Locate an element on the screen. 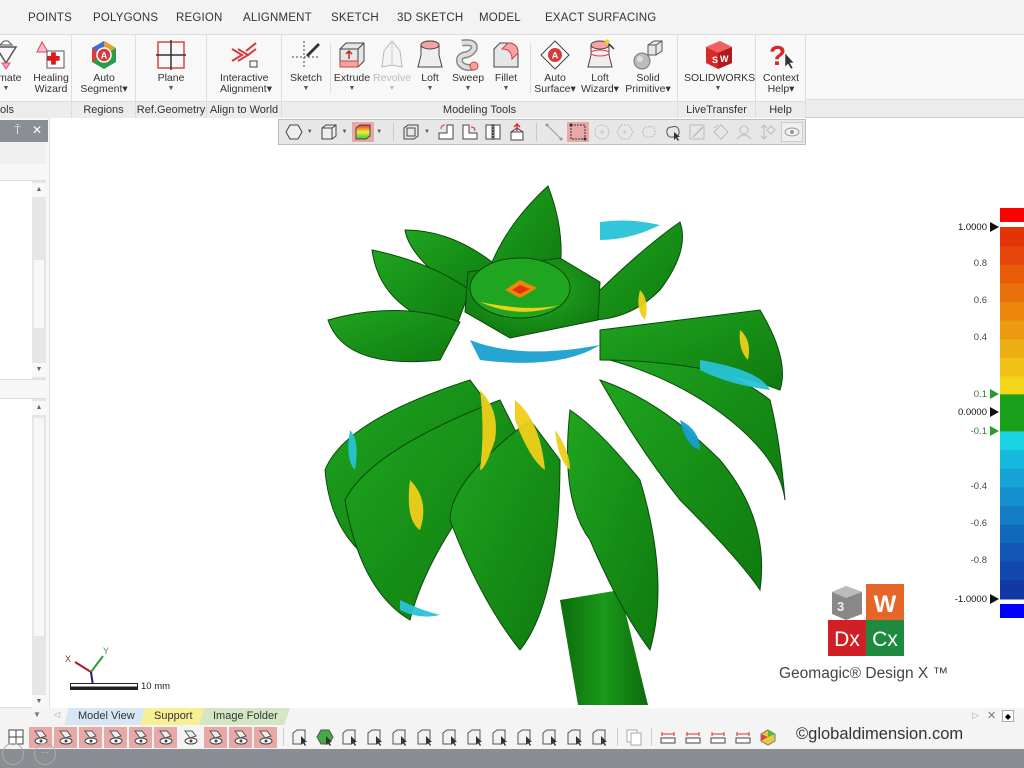 This screenshot has height=768, width=1024. auto-surface-icon: A is located at coordinates (555, 55).